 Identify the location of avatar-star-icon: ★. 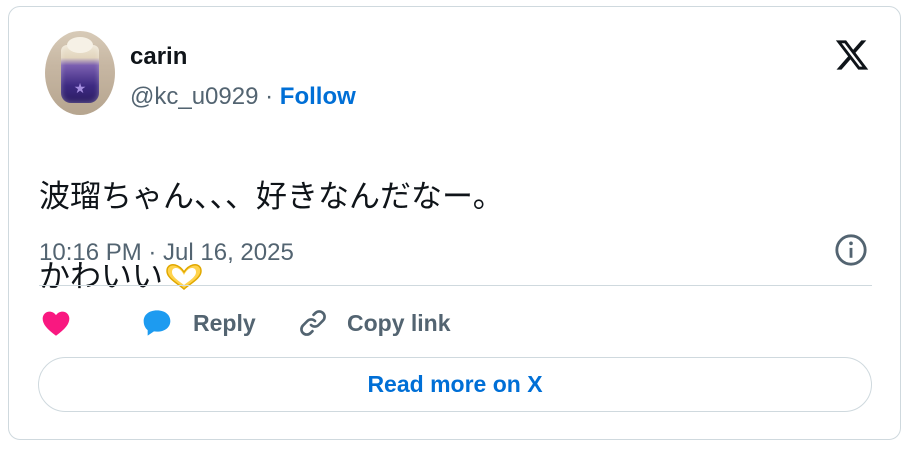
(80, 88).